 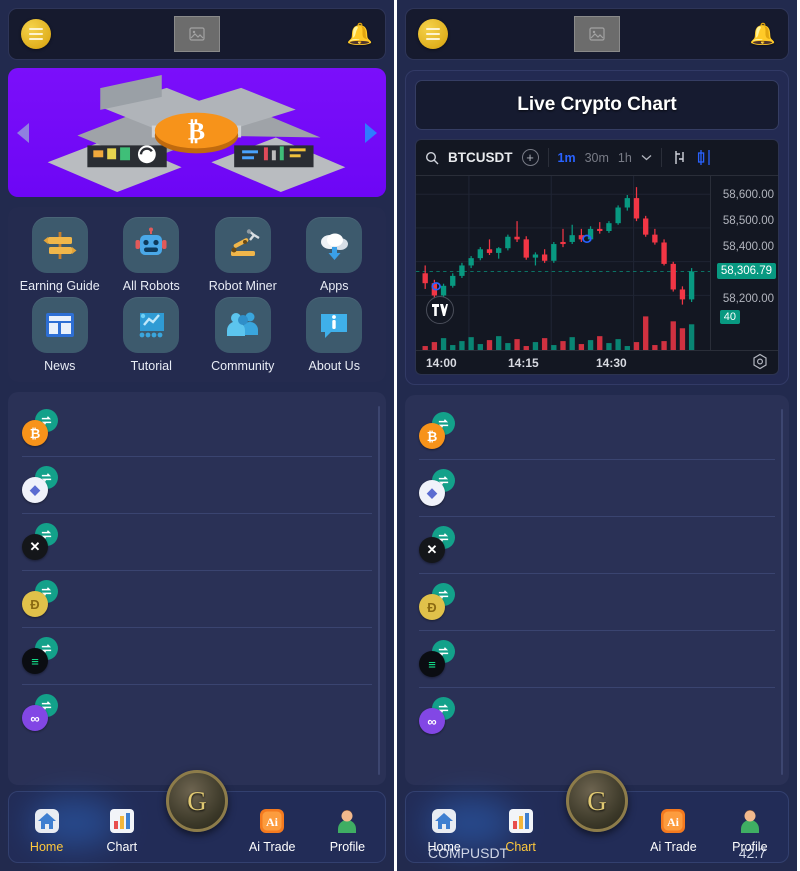 I want to click on coin-letter: G, so click(x=597, y=800).